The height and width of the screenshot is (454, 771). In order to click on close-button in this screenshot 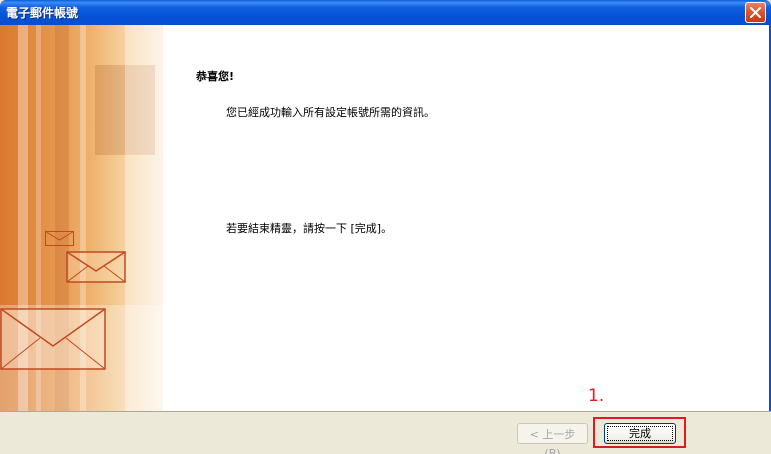, I will do `click(755, 12)`.